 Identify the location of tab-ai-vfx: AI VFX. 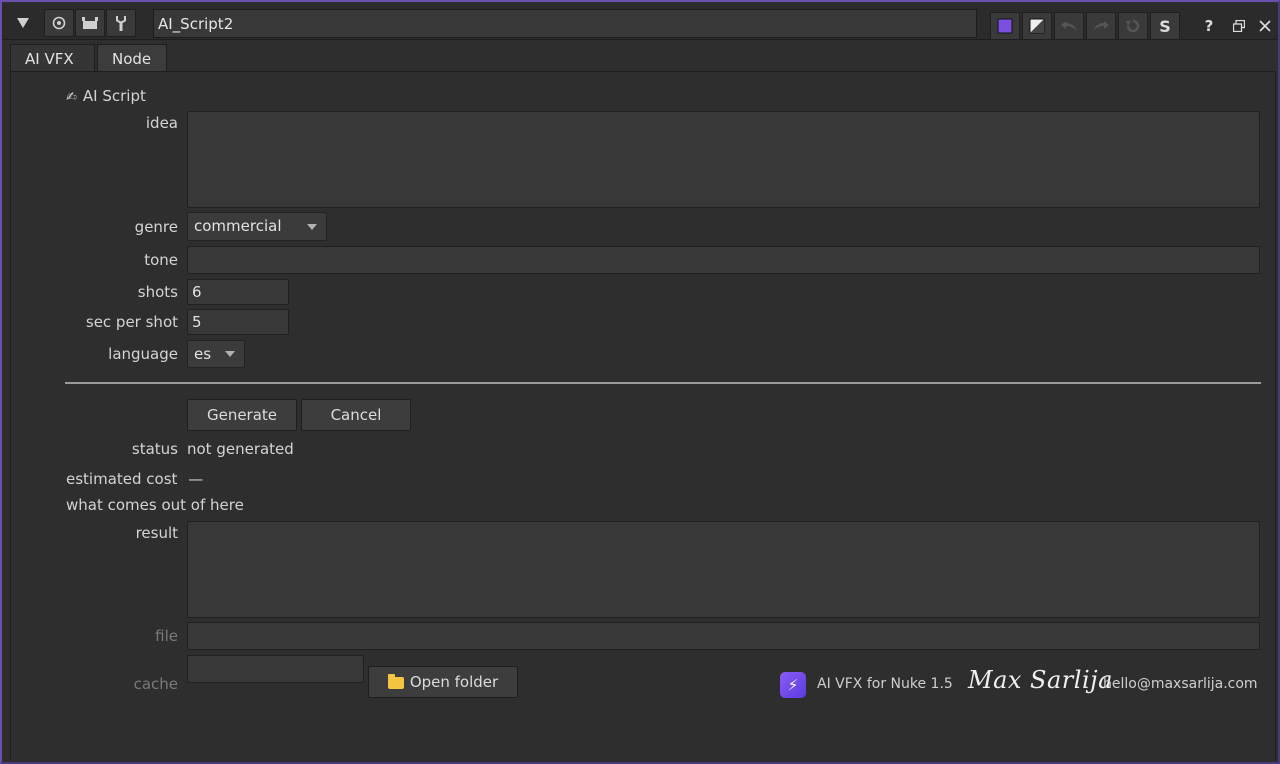
(52, 58).